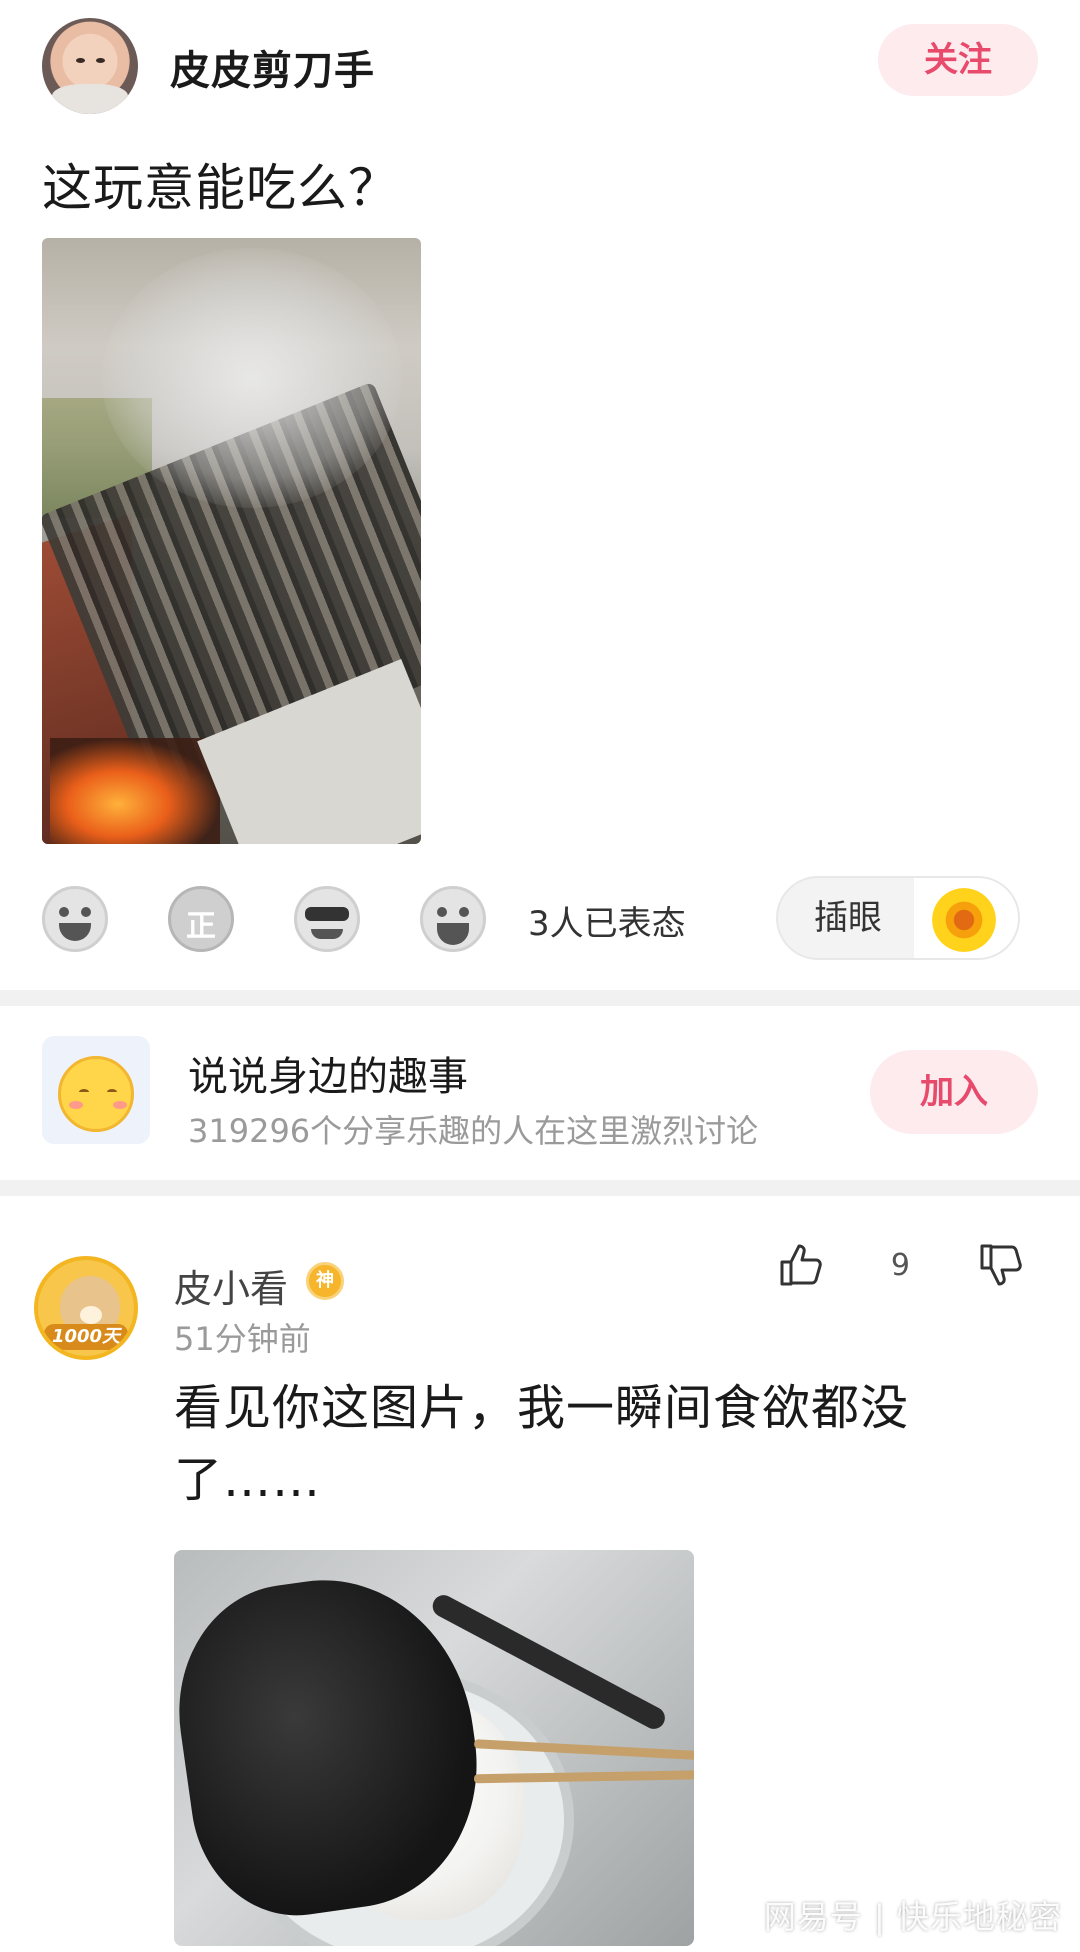 The image size is (1080, 1952). I want to click on post-text: 这玩意能吃么？, so click(220, 188).